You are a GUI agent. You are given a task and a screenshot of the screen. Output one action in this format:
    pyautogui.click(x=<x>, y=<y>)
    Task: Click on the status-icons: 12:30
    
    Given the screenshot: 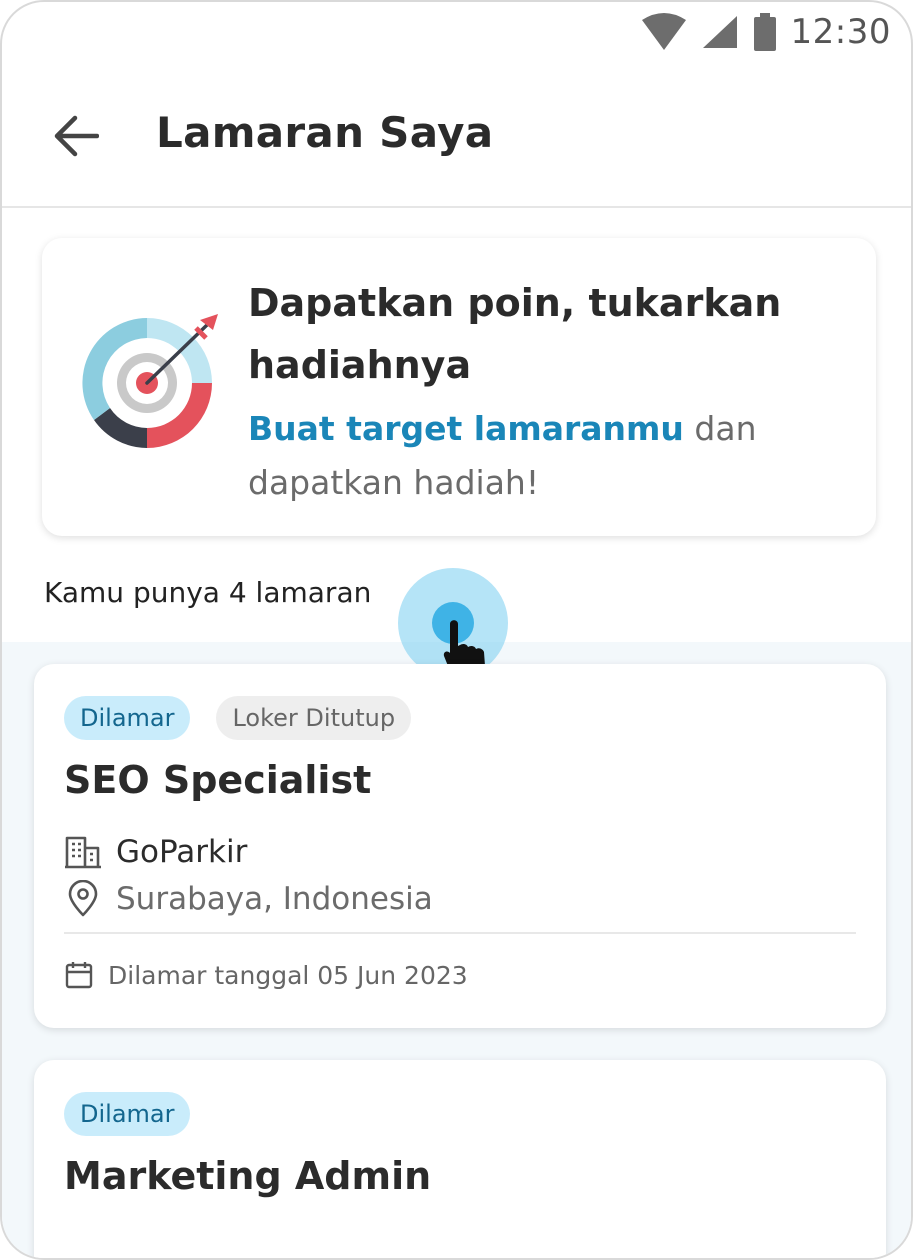 What is the action you would take?
    pyautogui.click(x=766, y=32)
    